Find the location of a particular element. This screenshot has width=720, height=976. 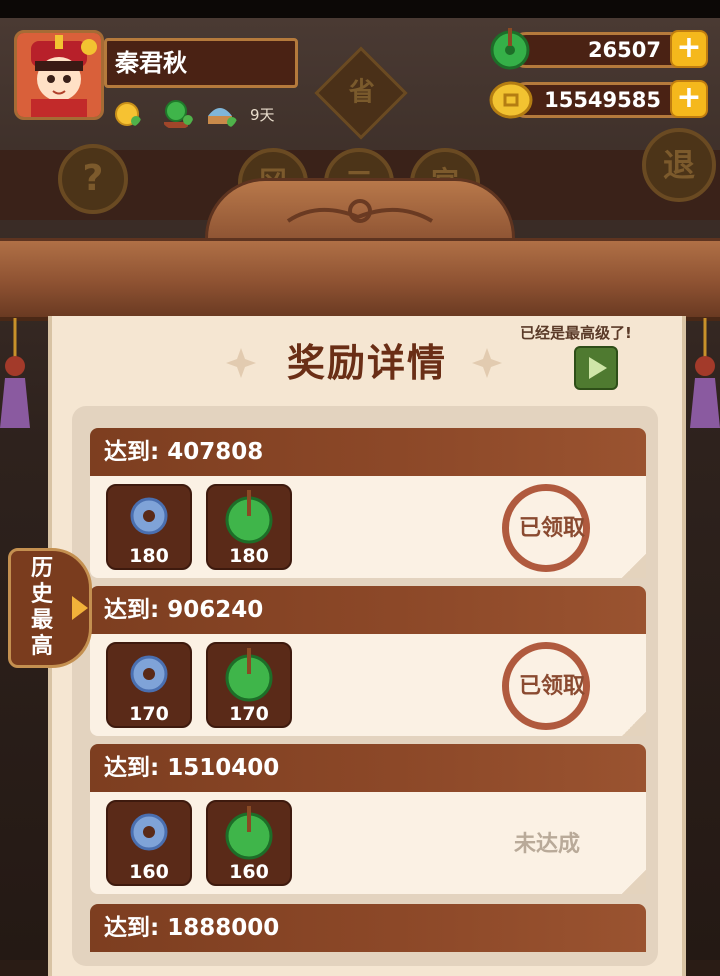

play-icon is located at coordinates (598, 368).